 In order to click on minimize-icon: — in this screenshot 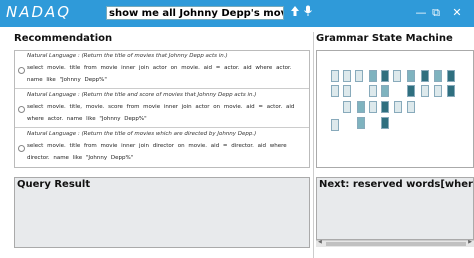, I will do `click(421, 13)`.